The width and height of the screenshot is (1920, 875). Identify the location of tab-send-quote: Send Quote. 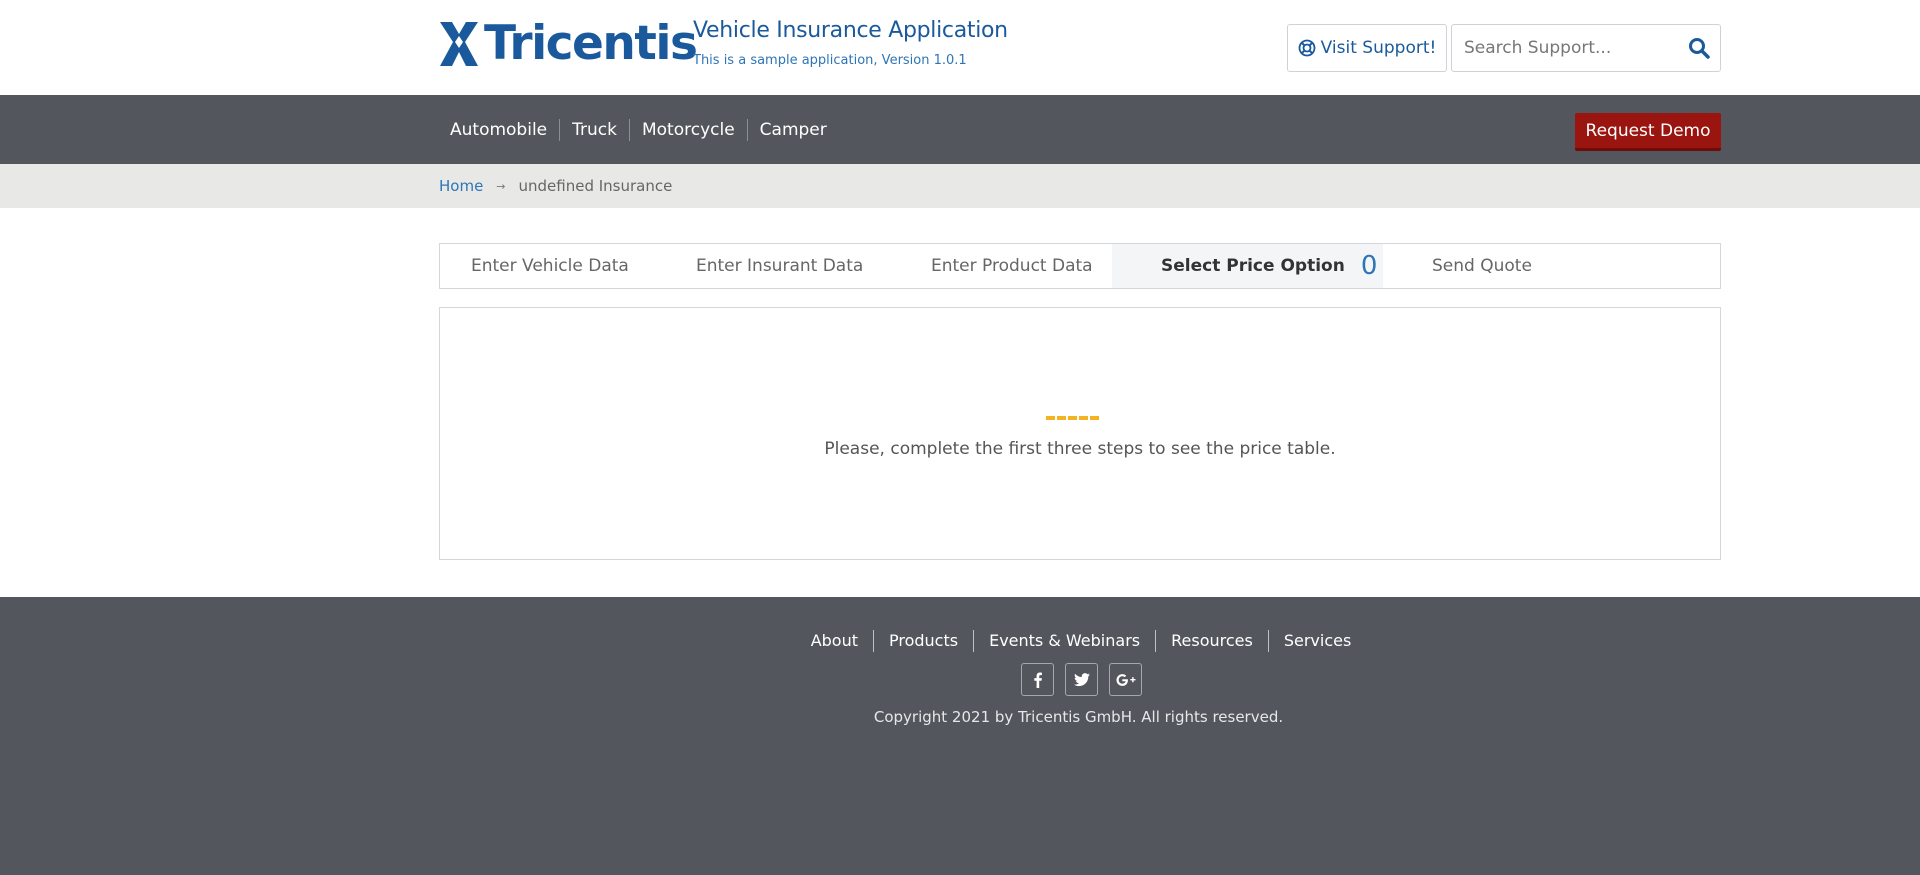
(1482, 266).